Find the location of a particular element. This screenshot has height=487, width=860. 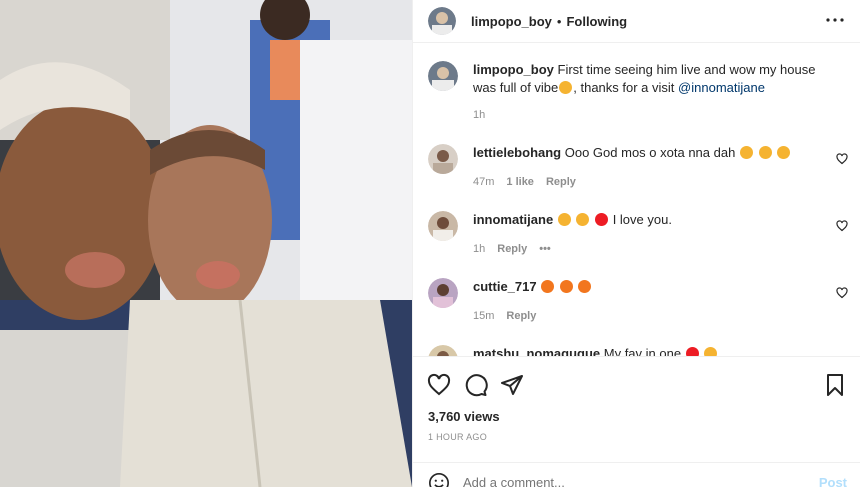

comment-meta: 15m Reply is located at coordinates (504, 316).